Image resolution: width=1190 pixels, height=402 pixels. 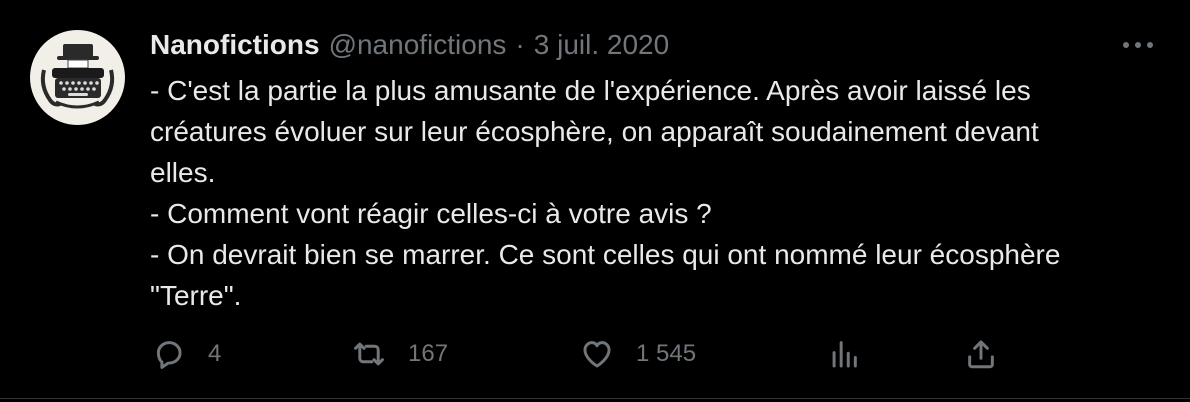 I want to click on retweet-button: 167, so click(x=400, y=354).